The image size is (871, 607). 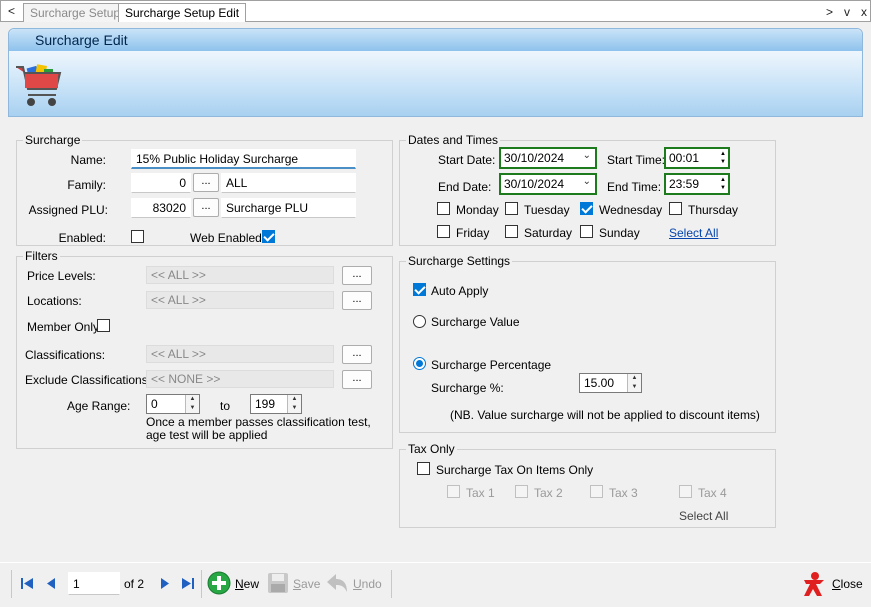 I want to click on saturday-label: Saturday, so click(x=548, y=233).